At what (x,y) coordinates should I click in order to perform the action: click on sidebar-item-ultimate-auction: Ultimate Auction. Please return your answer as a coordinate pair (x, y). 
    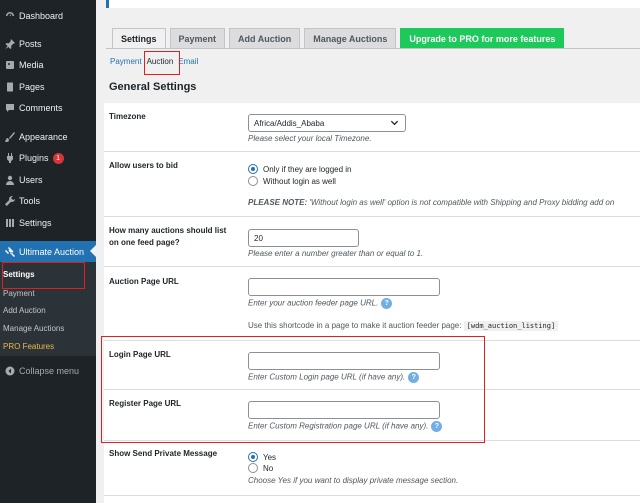
    Looking at the image, I should click on (48, 251).